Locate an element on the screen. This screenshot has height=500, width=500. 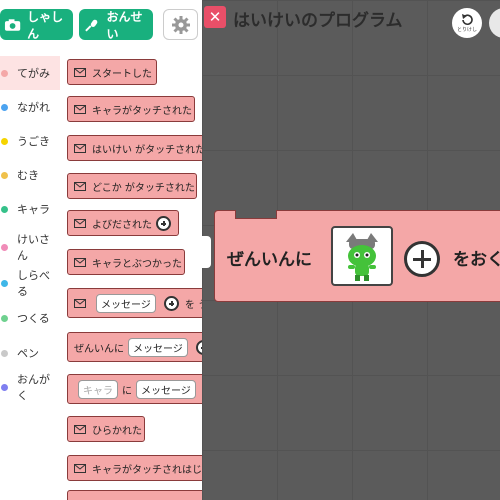
category-label: けいさん is located at coordinates (33, 247).